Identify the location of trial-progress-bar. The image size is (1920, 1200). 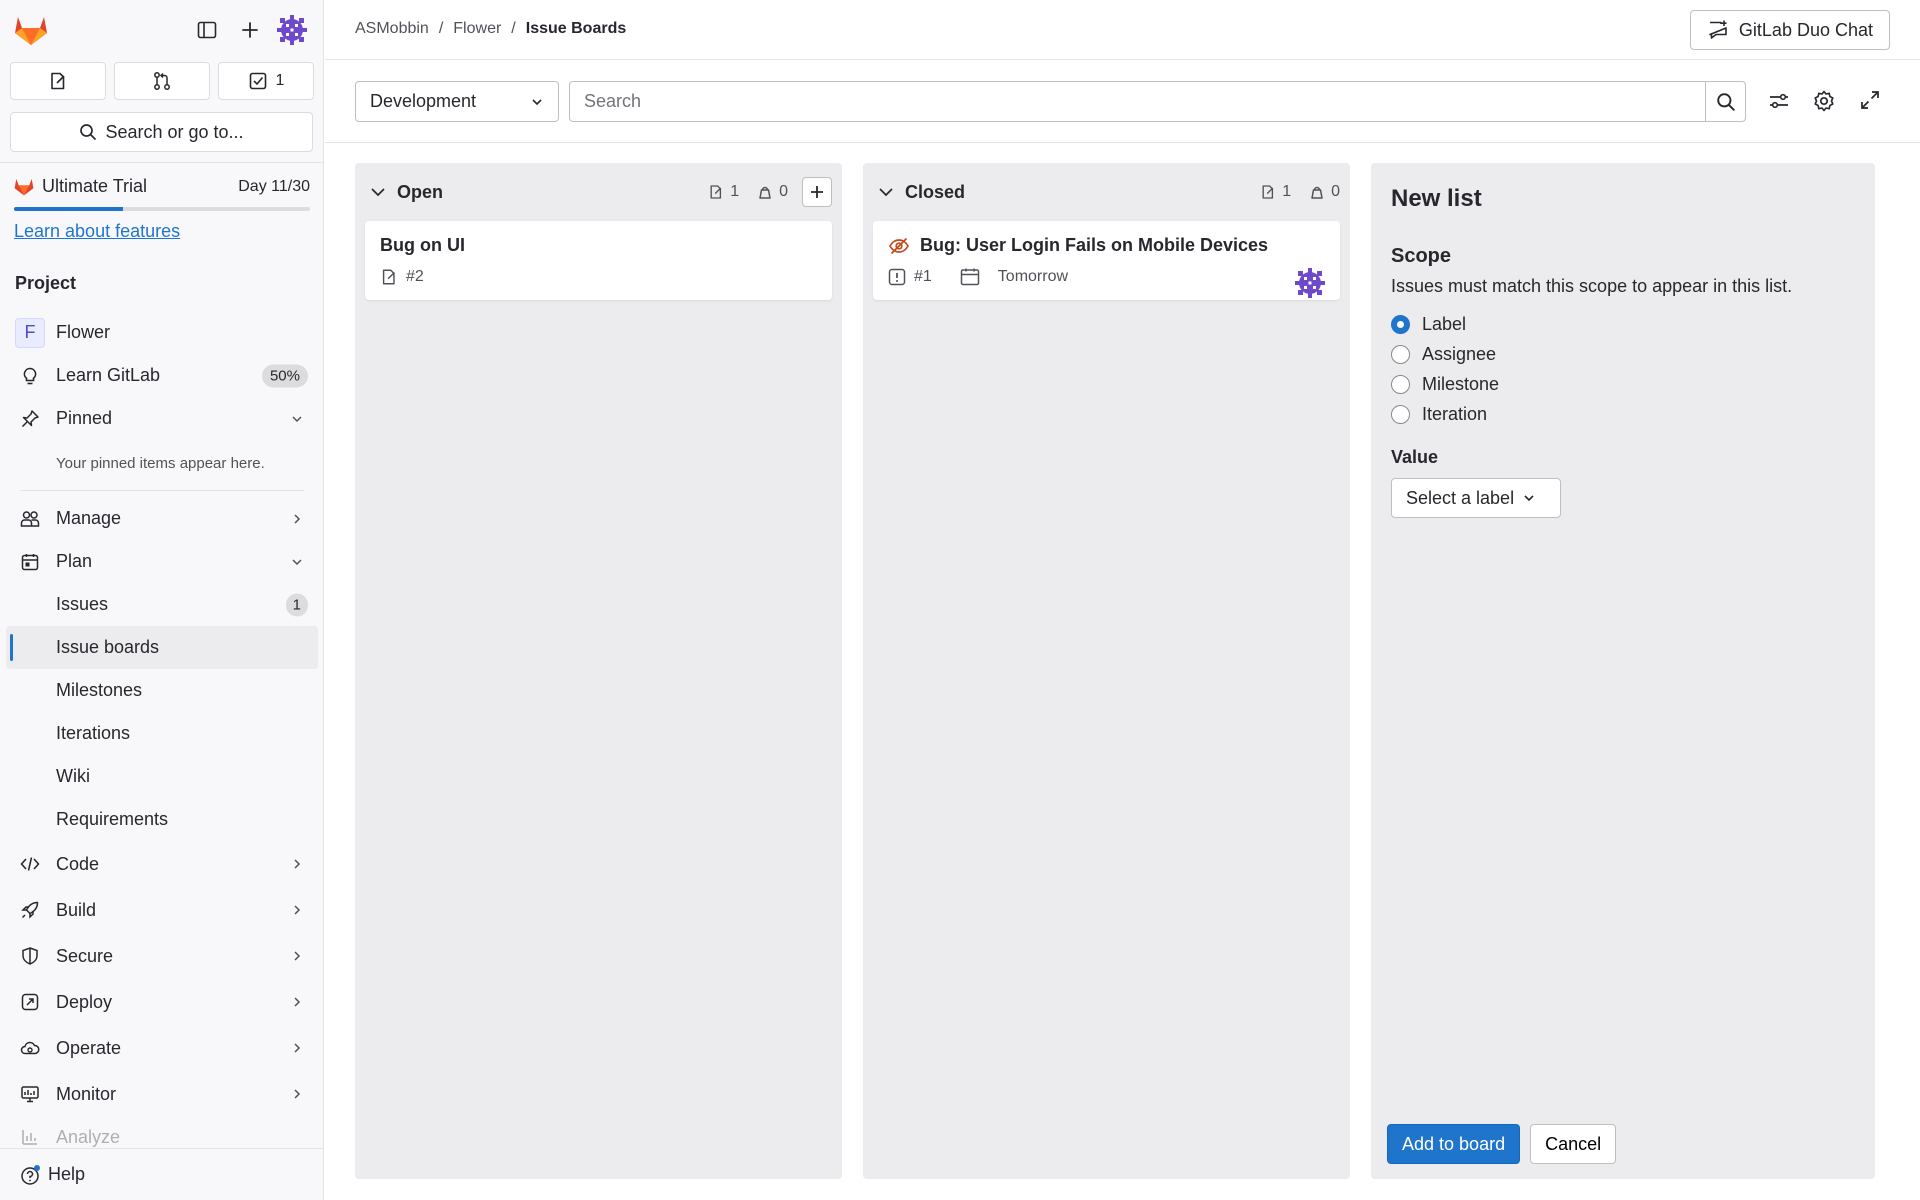
(162, 209).